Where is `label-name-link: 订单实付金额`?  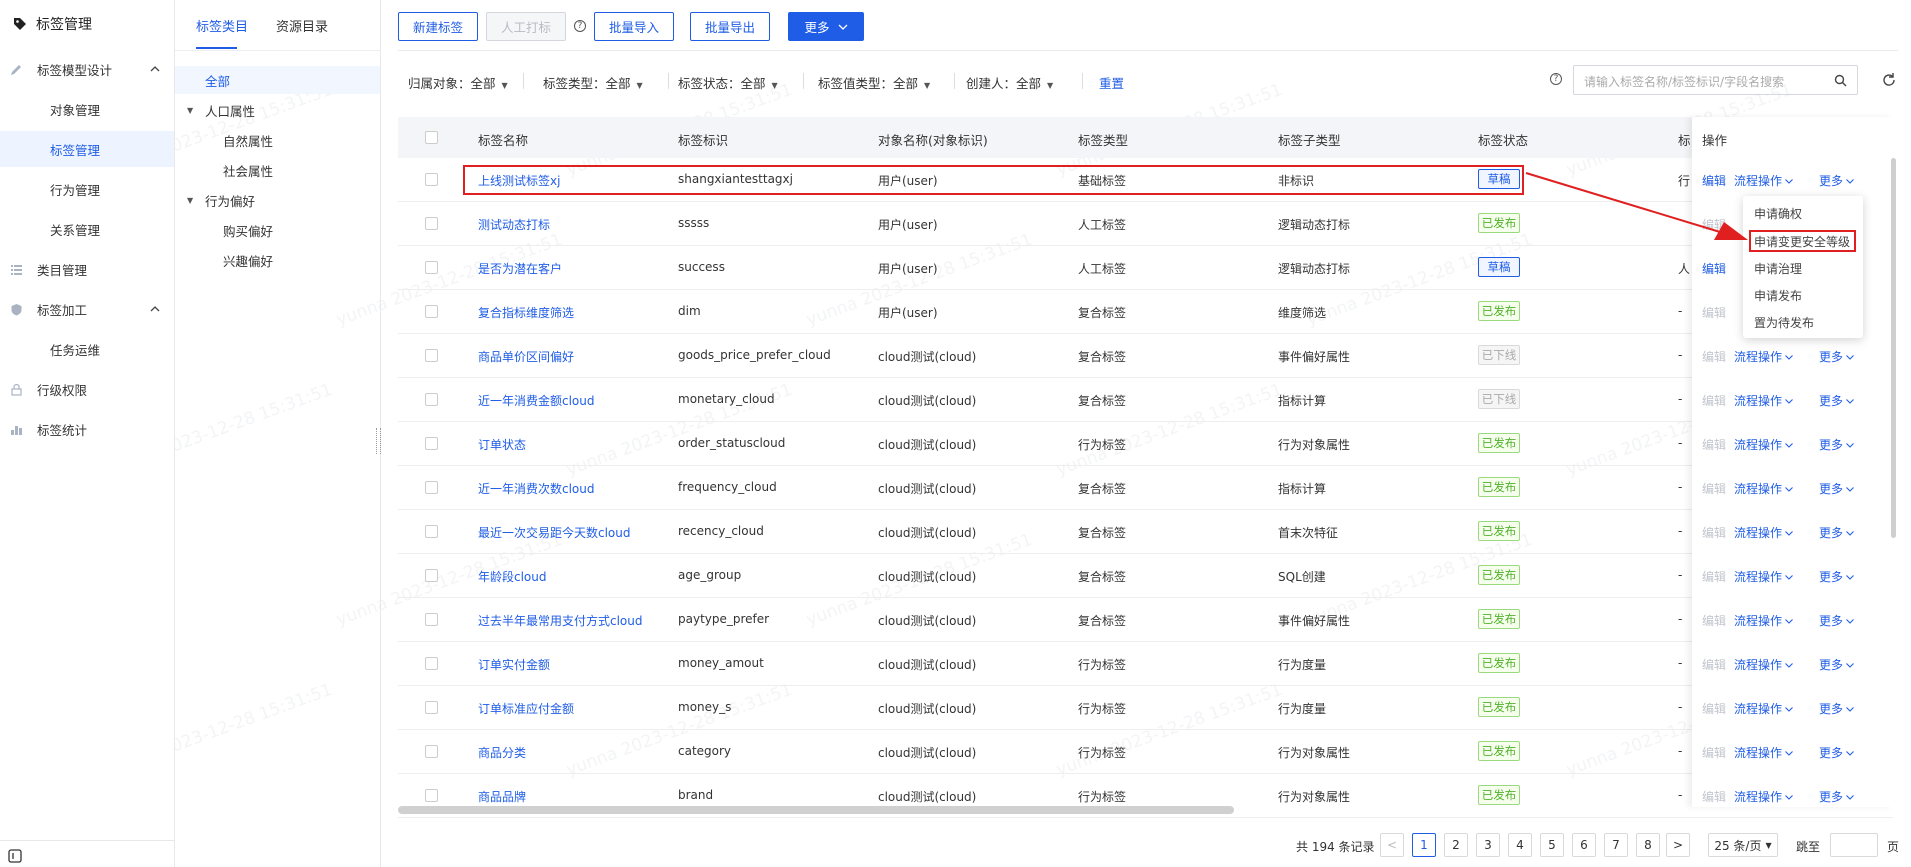 label-name-link: 订单实付金额 is located at coordinates (514, 664).